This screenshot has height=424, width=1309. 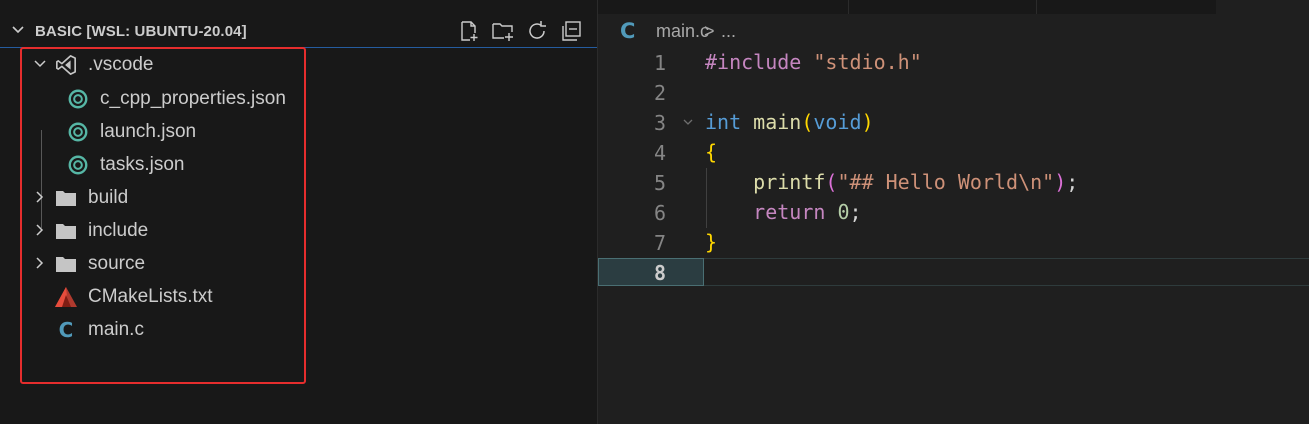 I want to click on line-number: 6, so click(x=659, y=213).